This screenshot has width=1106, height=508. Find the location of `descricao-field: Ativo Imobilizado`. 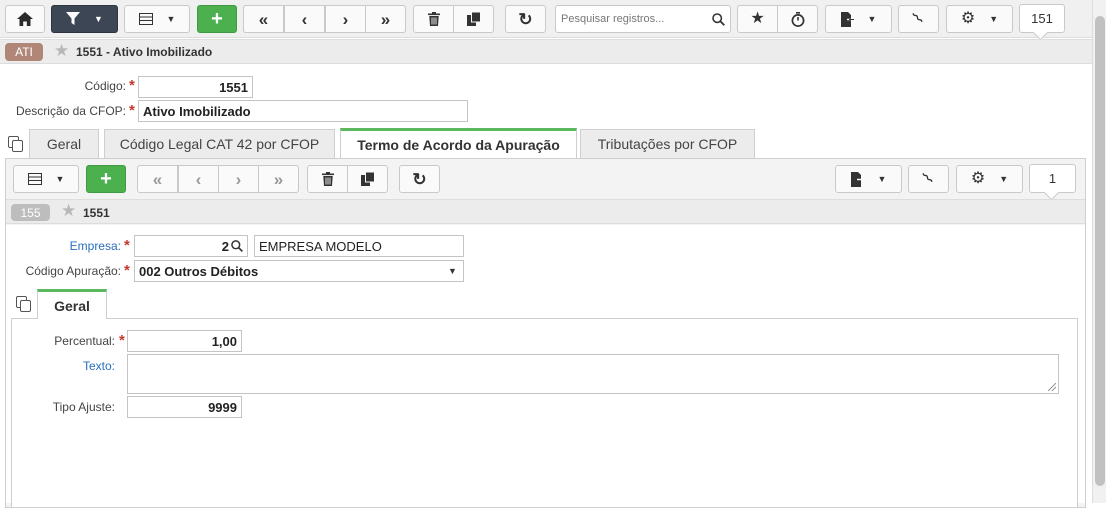

descricao-field: Ativo Imobilizado is located at coordinates (303, 111).